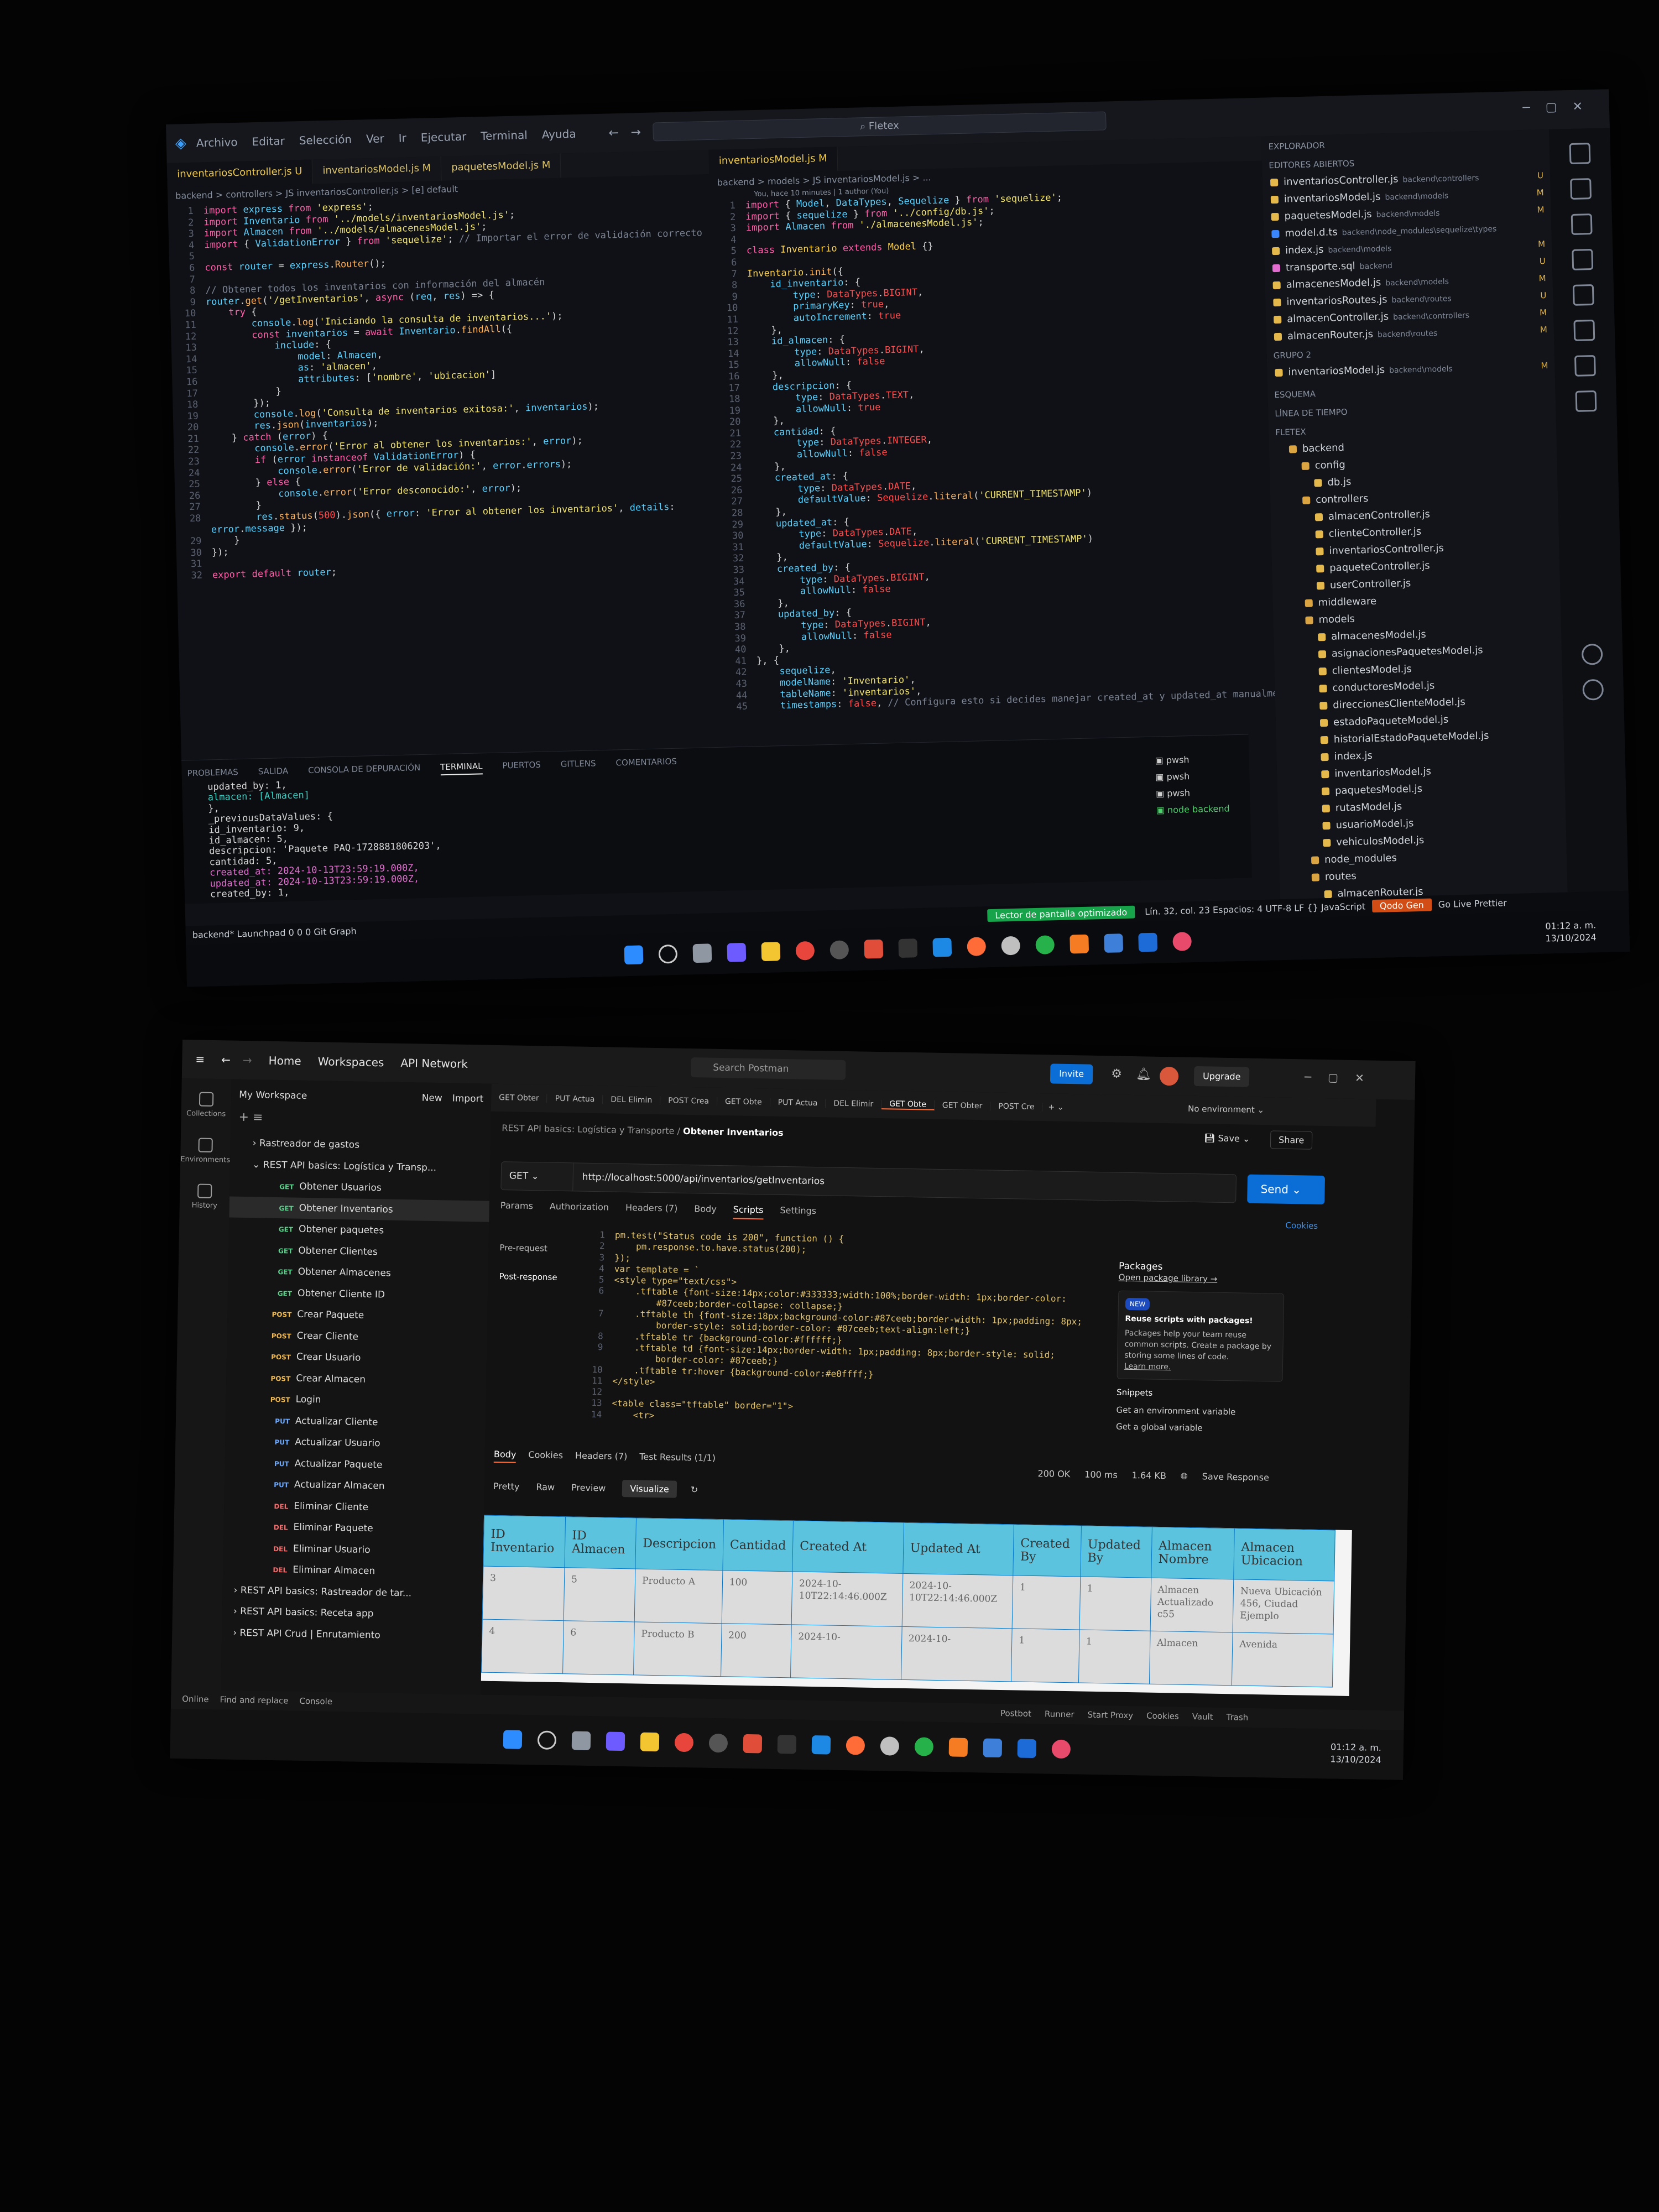 Image resolution: width=1659 pixels, height=2212 pixels. I want to click on nav-api-network: API Network, so click(434, 1063).